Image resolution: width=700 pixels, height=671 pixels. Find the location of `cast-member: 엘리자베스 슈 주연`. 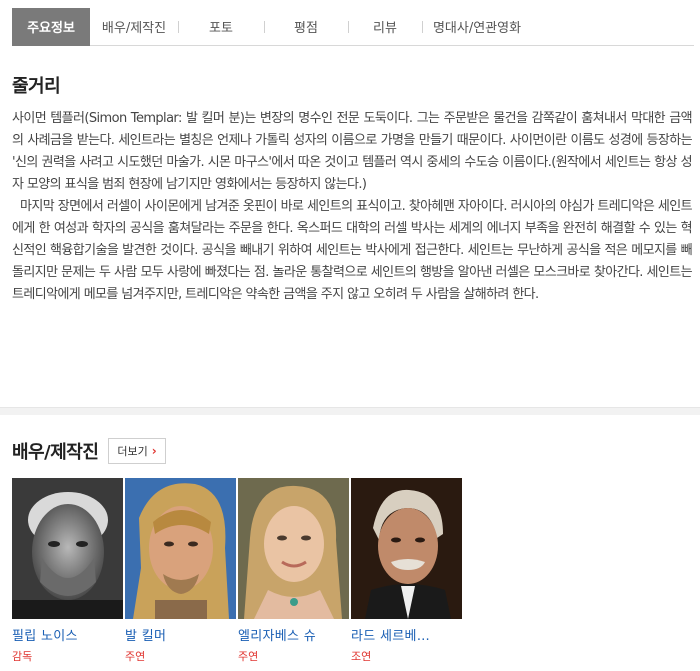

cast-member: 엘리자베스 슈 주연 is located at coordinates (293, 571).